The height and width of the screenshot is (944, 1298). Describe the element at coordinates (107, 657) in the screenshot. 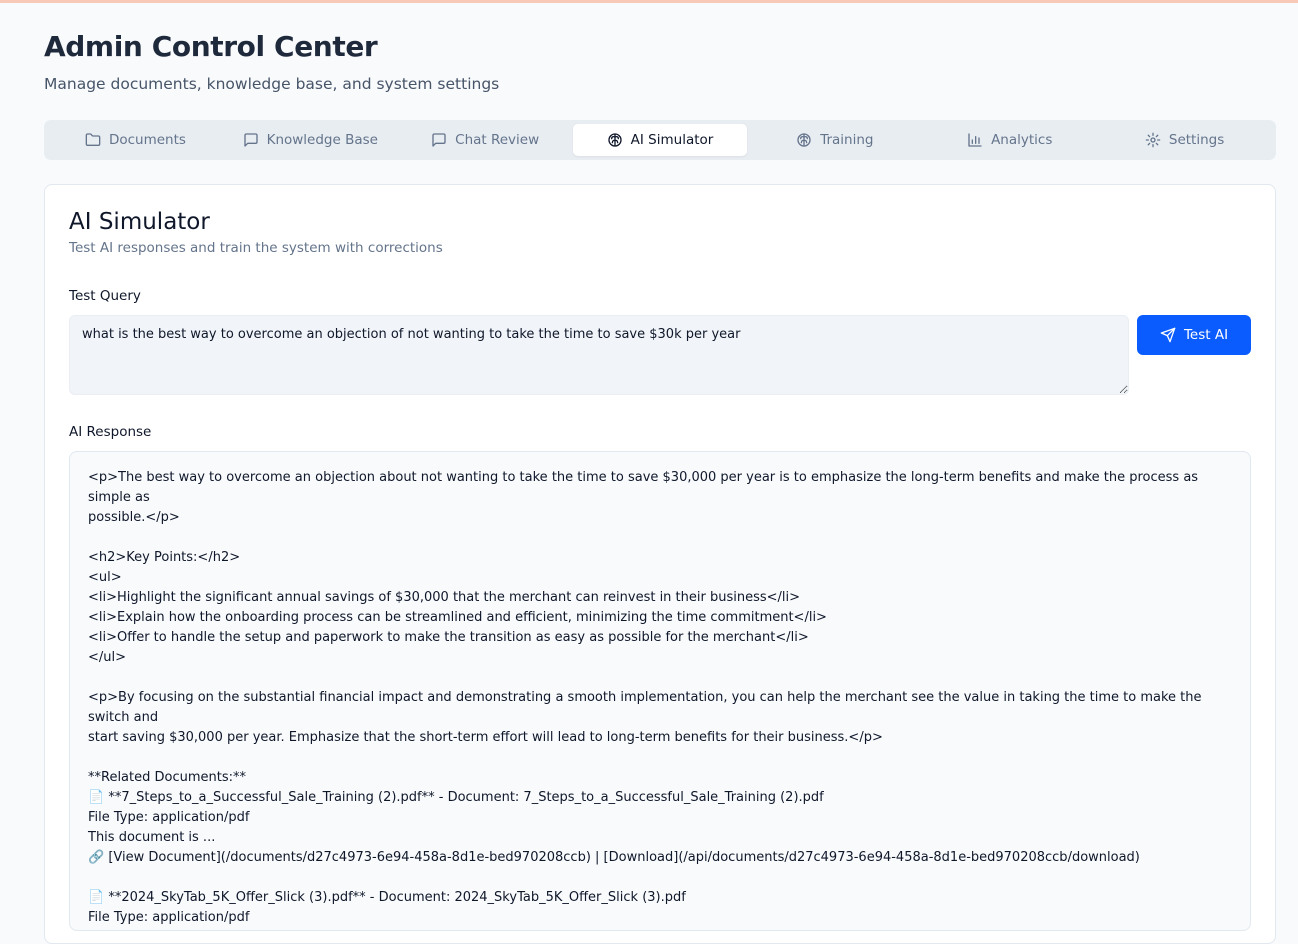

I see `response-line: </ul>` at that location.